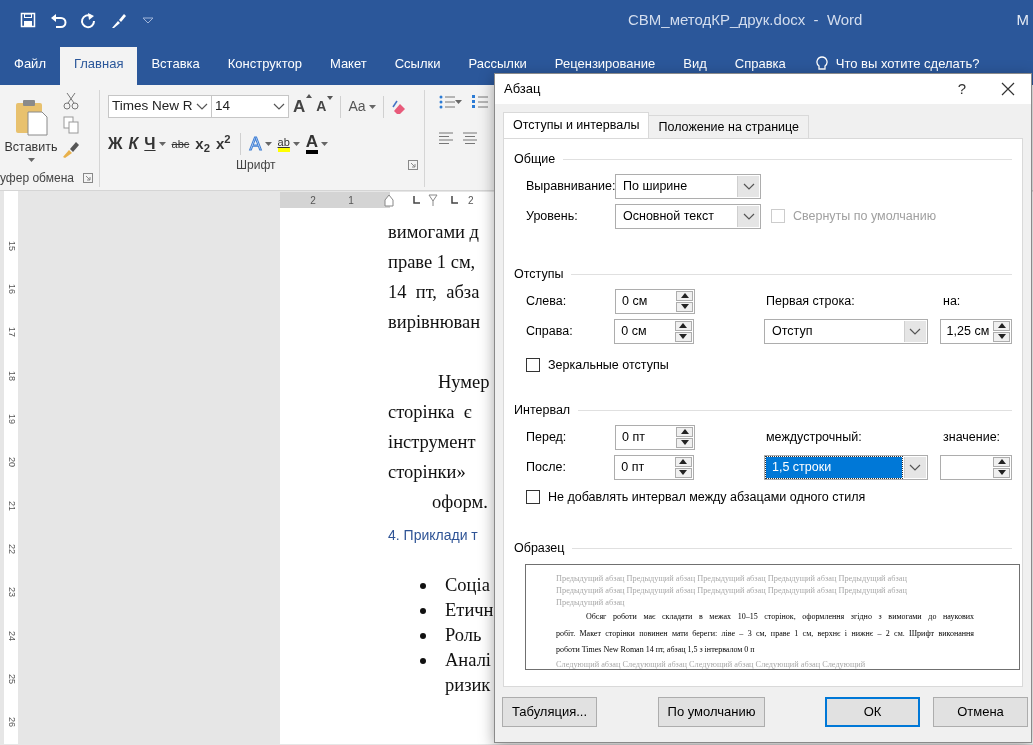 The image size is (1033, 745). Describe the element at coordinates (11, 245) in the screenshot. I see `ruler-number: 15` at that location.